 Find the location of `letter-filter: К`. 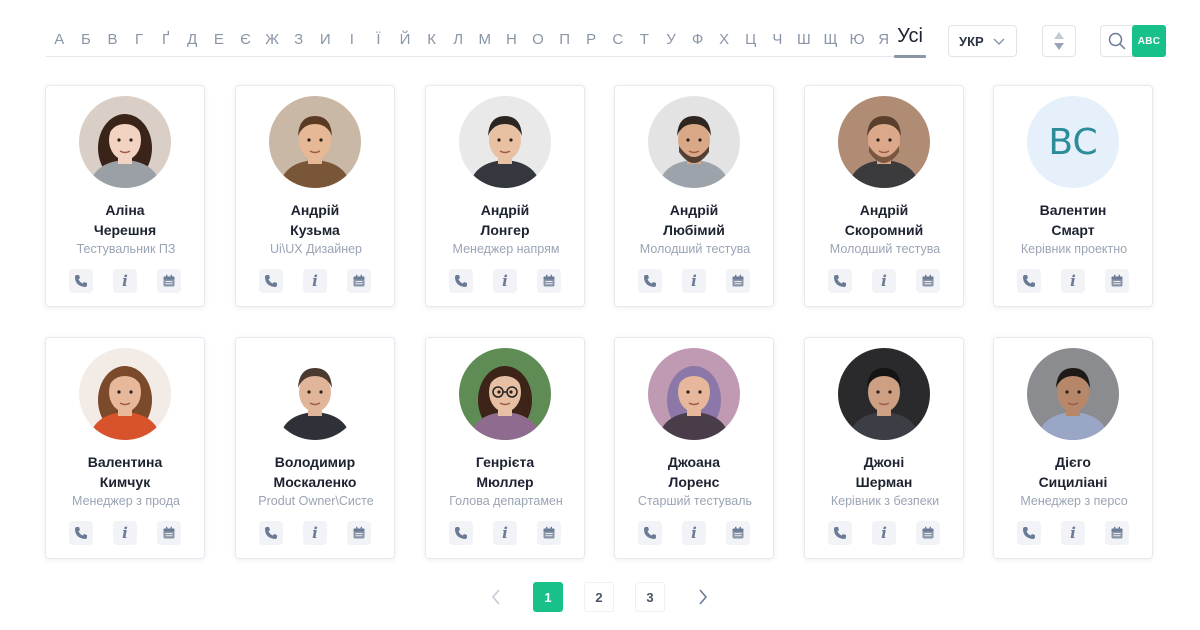

letter-filter: К is located at coordinates (431, 40).